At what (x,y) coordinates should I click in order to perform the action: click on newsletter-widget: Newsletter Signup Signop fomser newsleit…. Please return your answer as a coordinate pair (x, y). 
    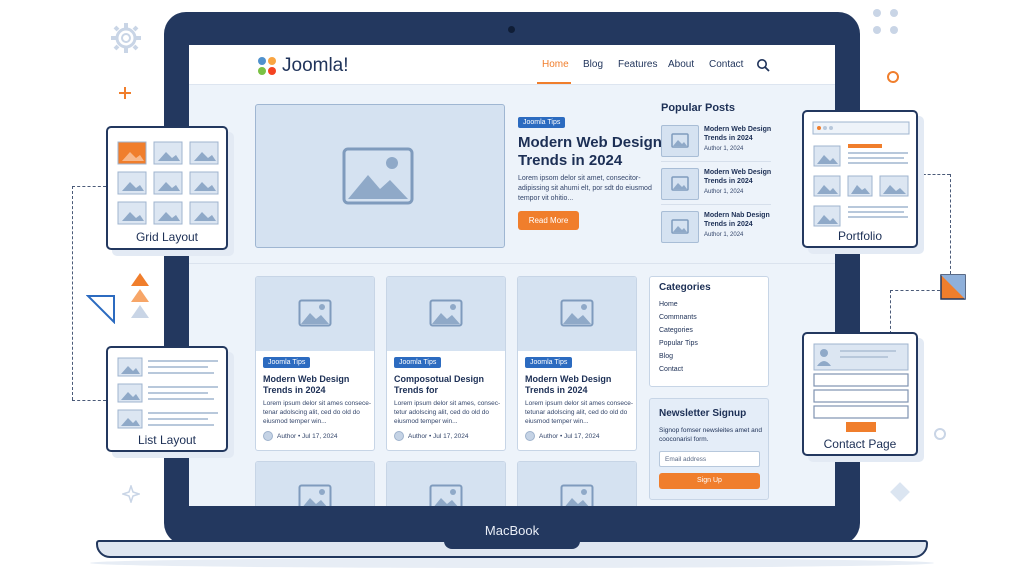
    Looking at the image, I should click on (709, 449).